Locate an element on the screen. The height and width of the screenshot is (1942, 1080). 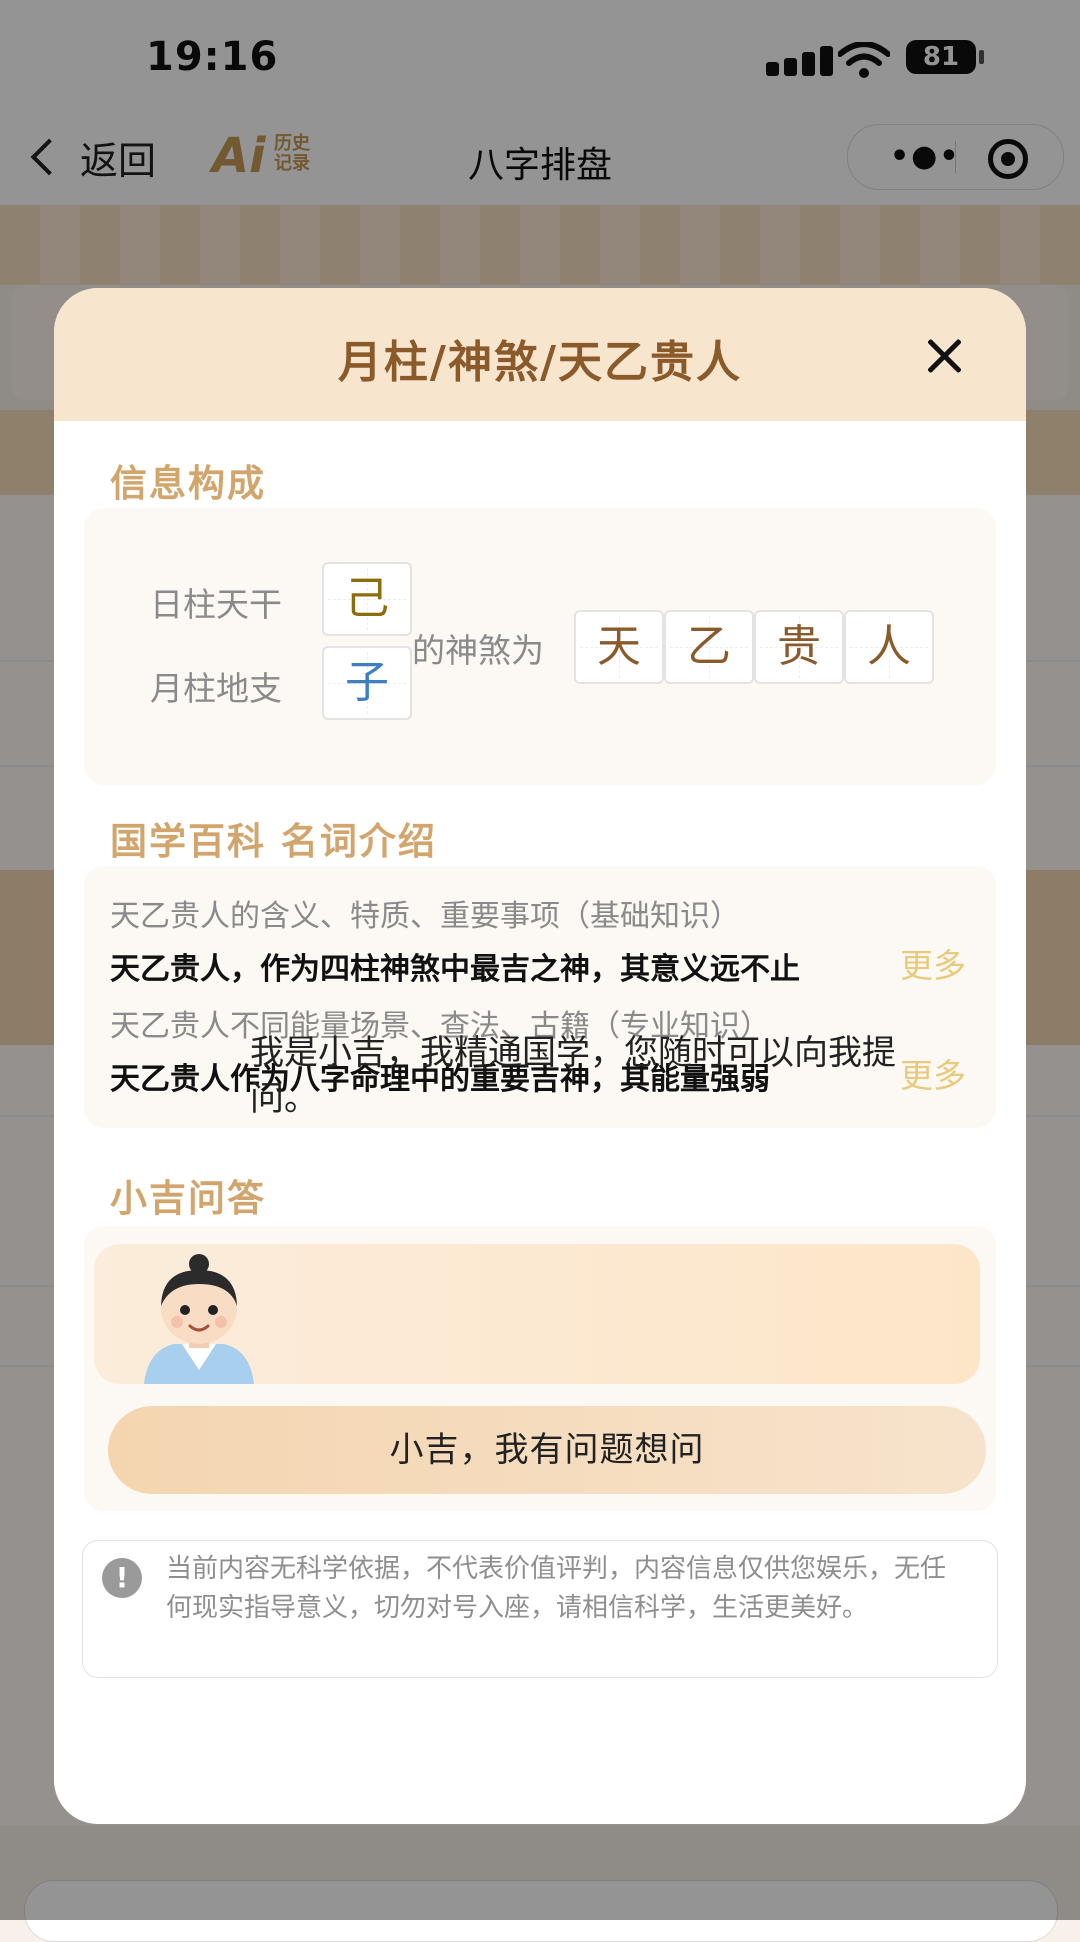
day-stem-cell: 己 is located at coordinates (367, 599).